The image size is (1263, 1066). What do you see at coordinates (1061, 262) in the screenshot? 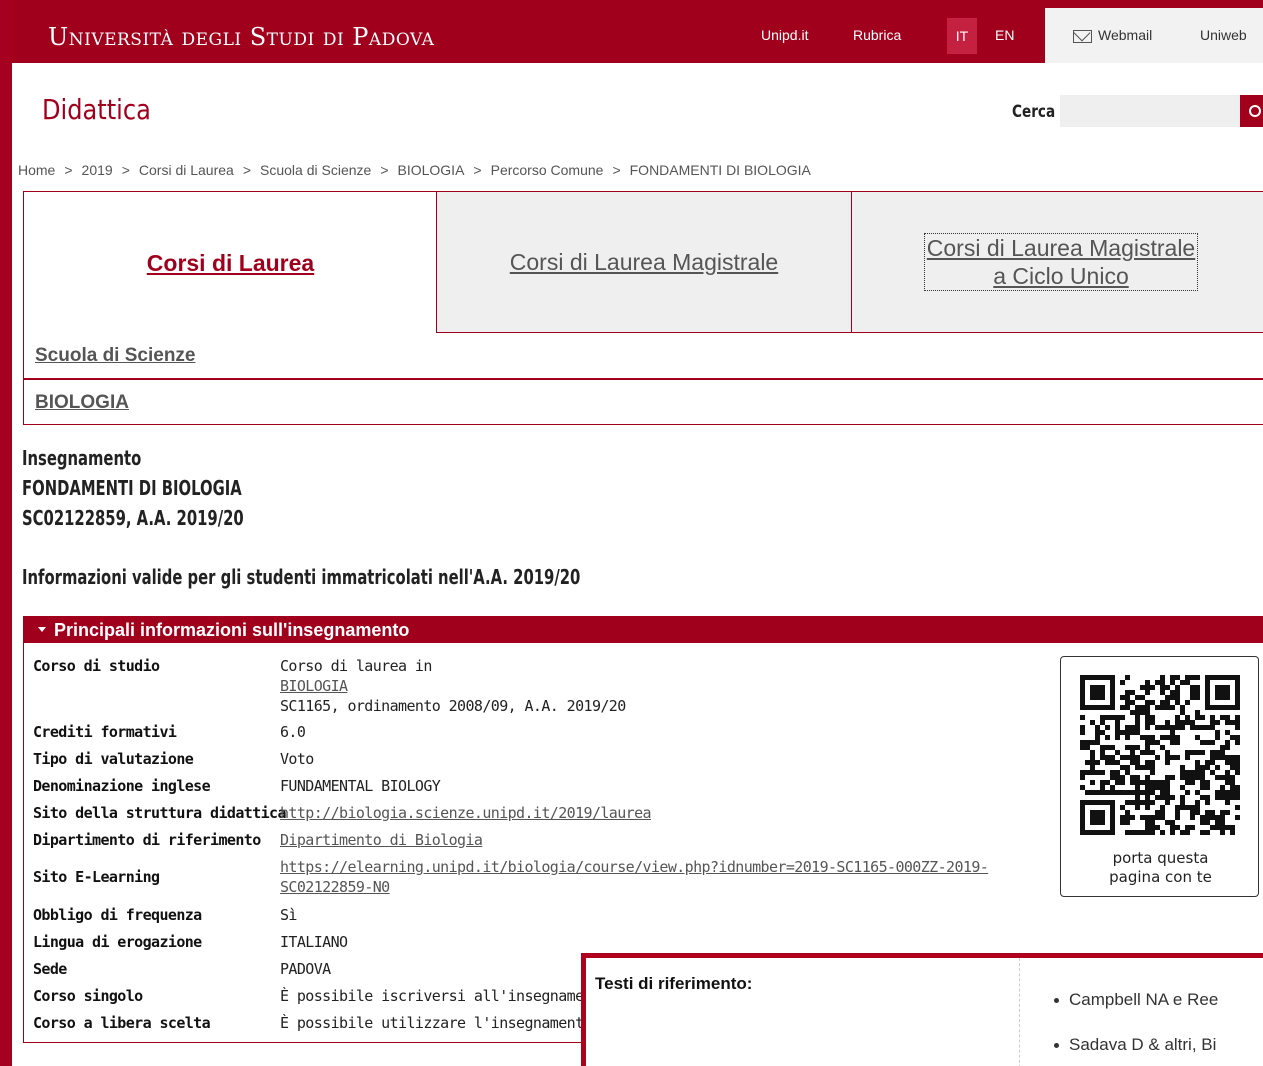
I see `tab-label: Corsi di Laurea Magistrale a Ciclo Unico` at bounding box center [1061, 262].